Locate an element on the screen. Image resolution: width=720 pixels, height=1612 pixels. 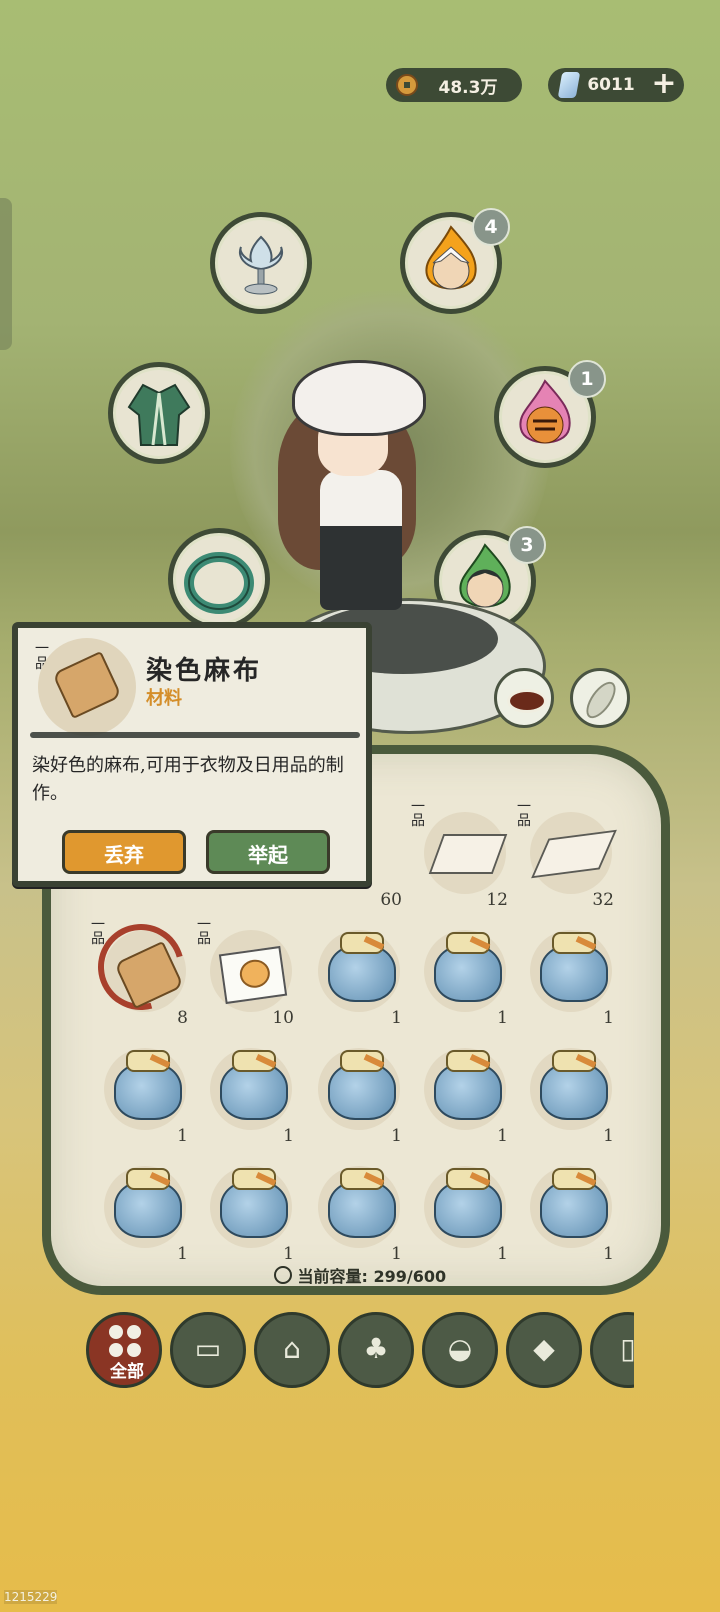
capacity-label: 当前容量: is located at coordinates (332, 1276).